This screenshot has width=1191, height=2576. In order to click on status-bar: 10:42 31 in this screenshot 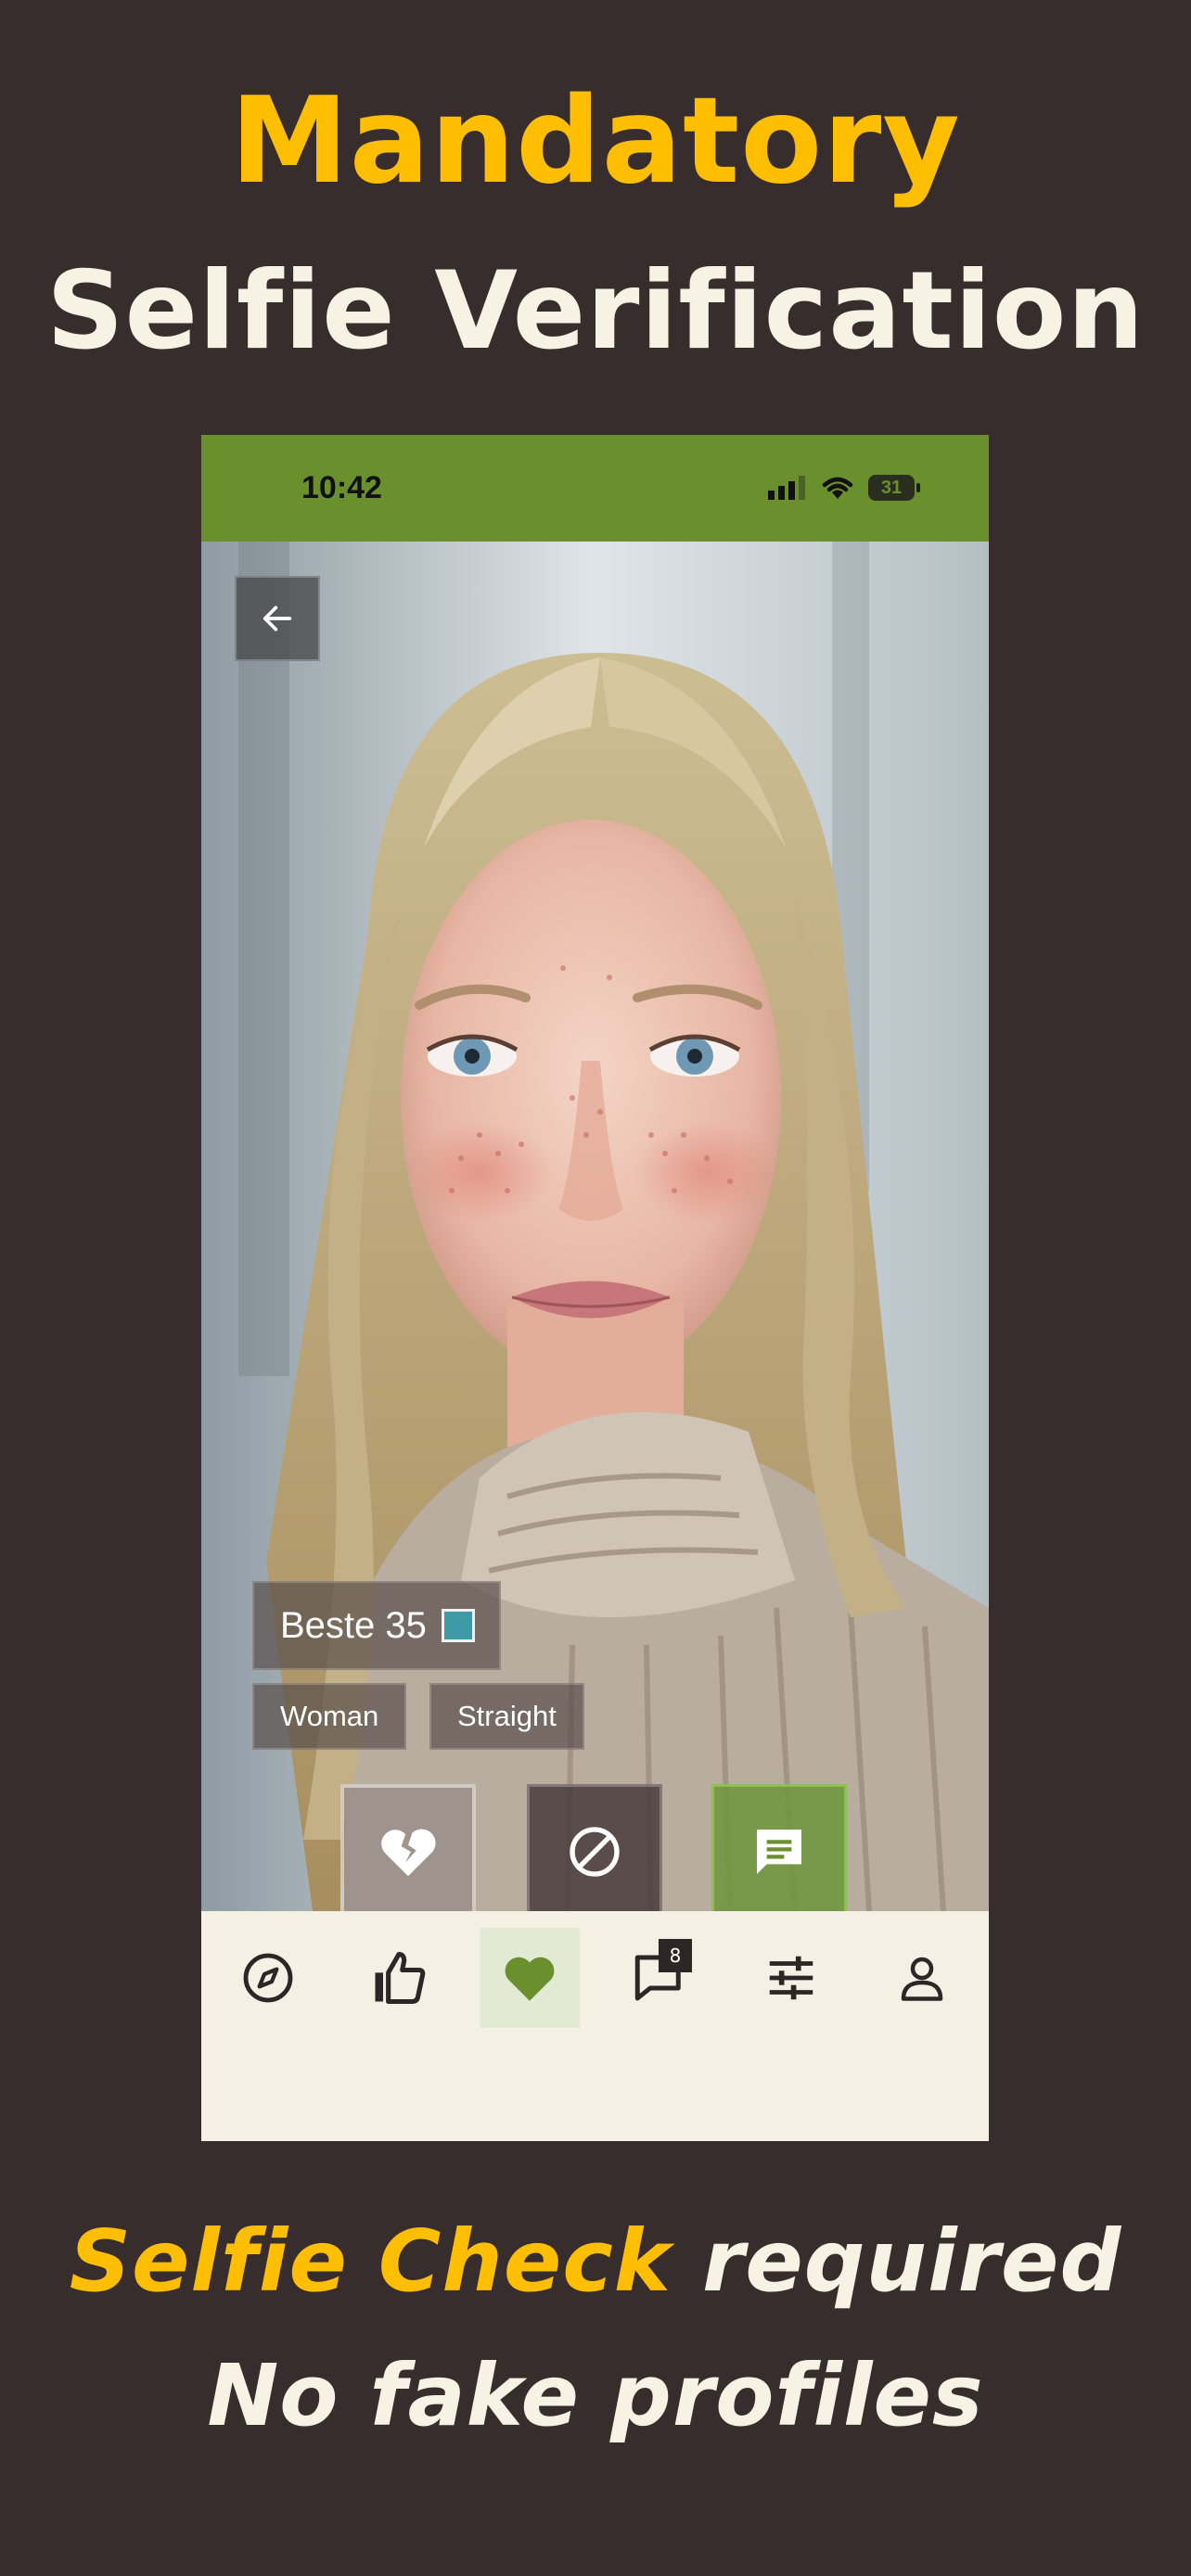, I will do `click(595, 488)`.